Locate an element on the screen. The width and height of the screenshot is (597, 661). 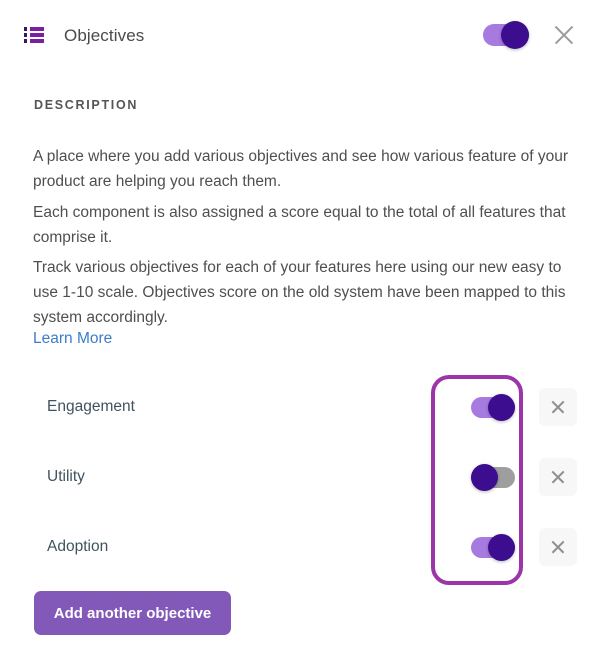
objective-row-engagement: Engagement is located at coordinates (298, 407).